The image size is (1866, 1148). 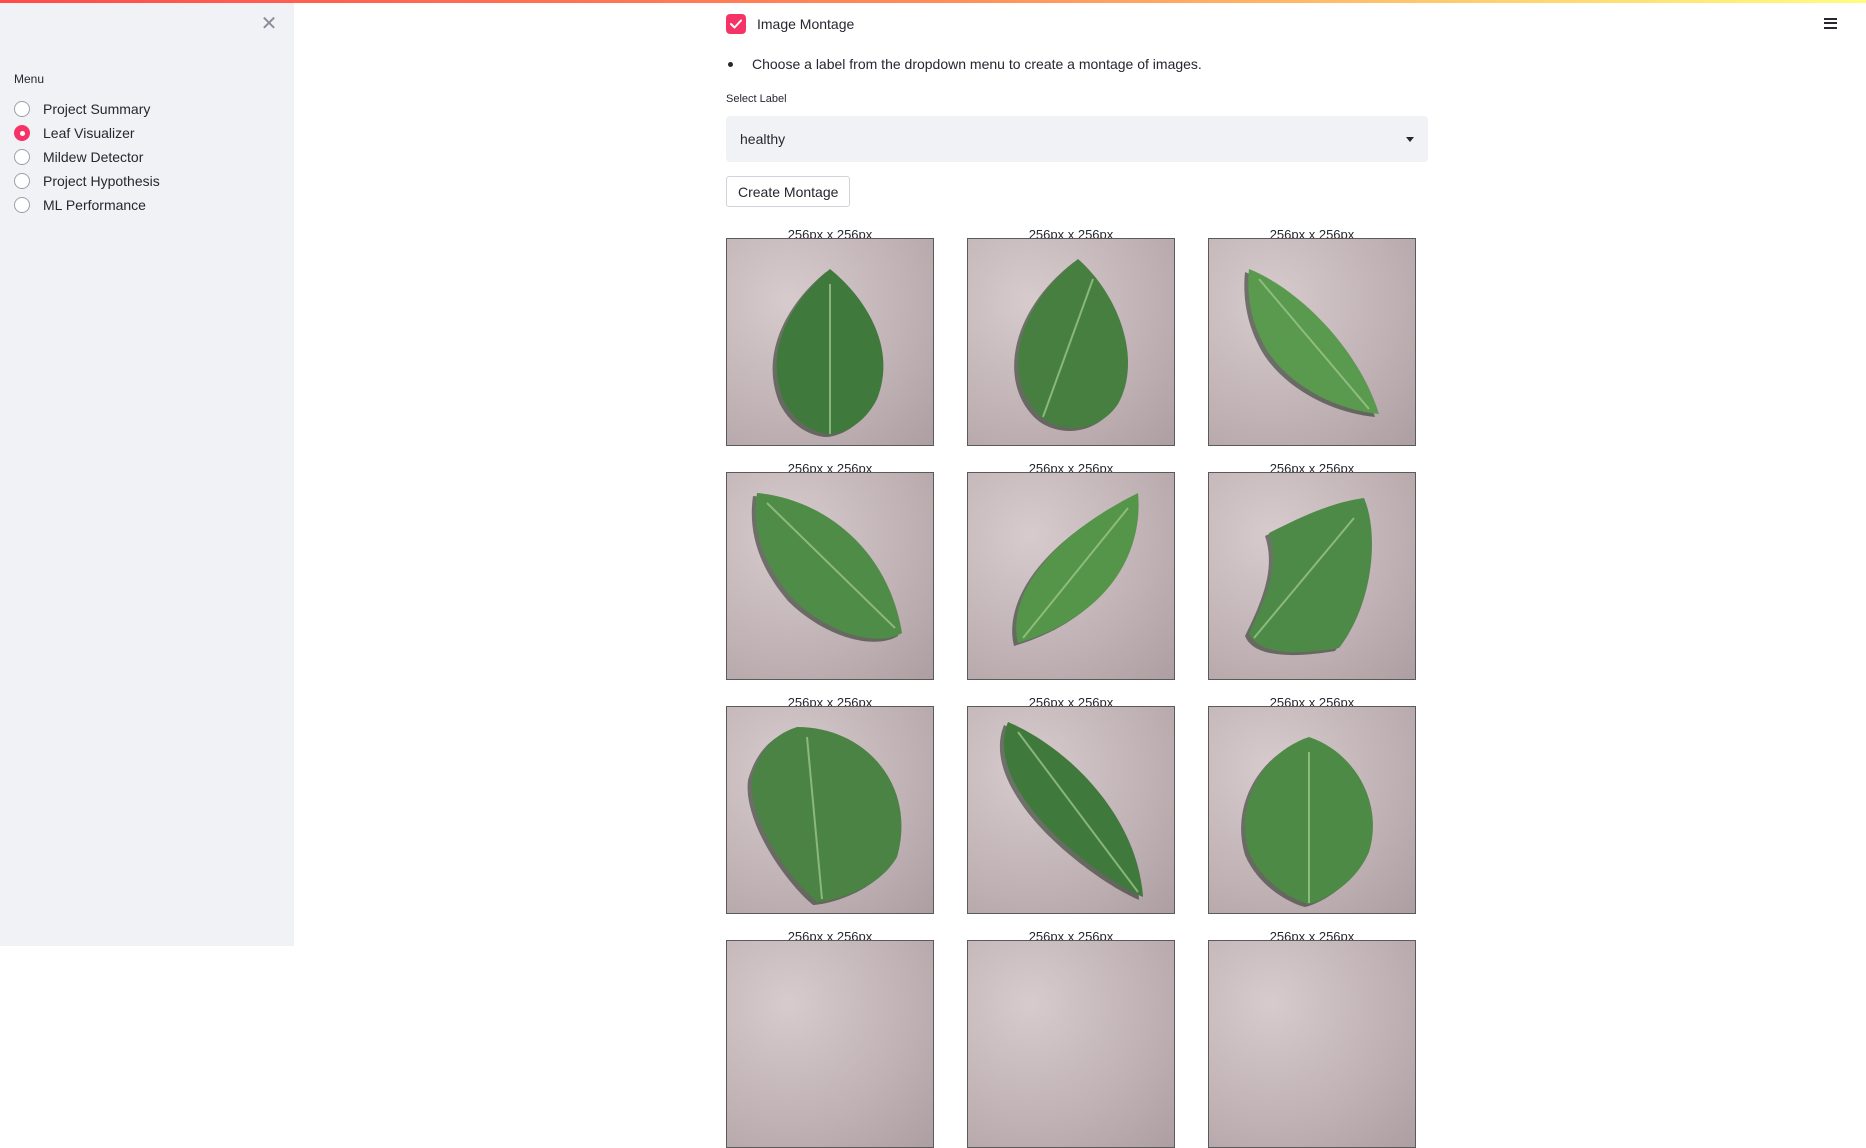 What do you see at coordinates (933, 1) in the screenshot?
I see `top-decoration-stripe` at bounding box center [933, 1].